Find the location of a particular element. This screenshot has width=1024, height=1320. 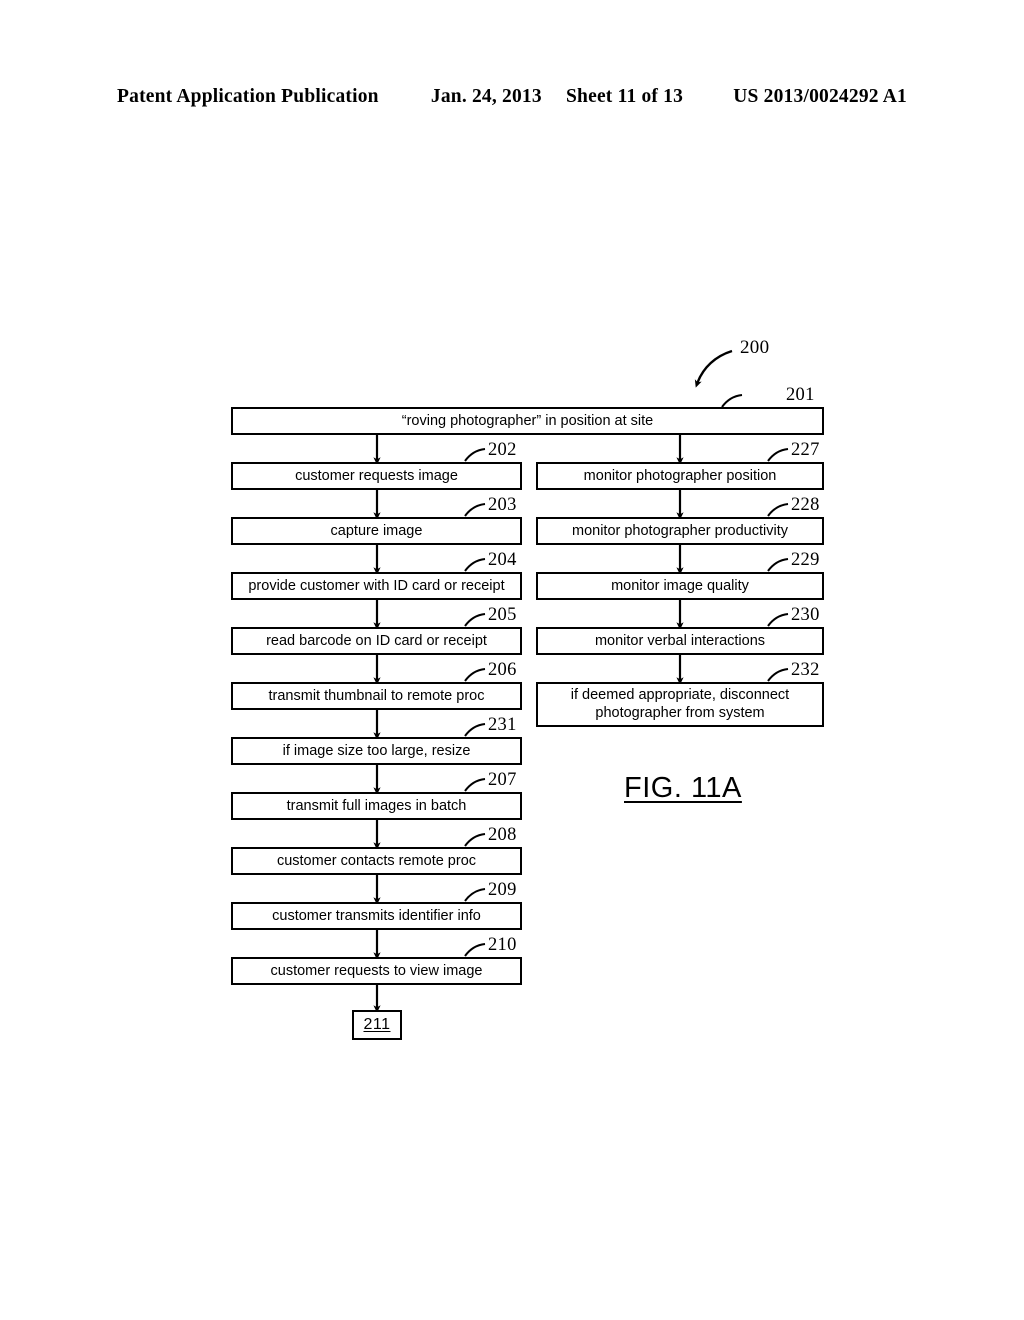

flow-box-211-label: 211 is located at coordinates (377, 1025).